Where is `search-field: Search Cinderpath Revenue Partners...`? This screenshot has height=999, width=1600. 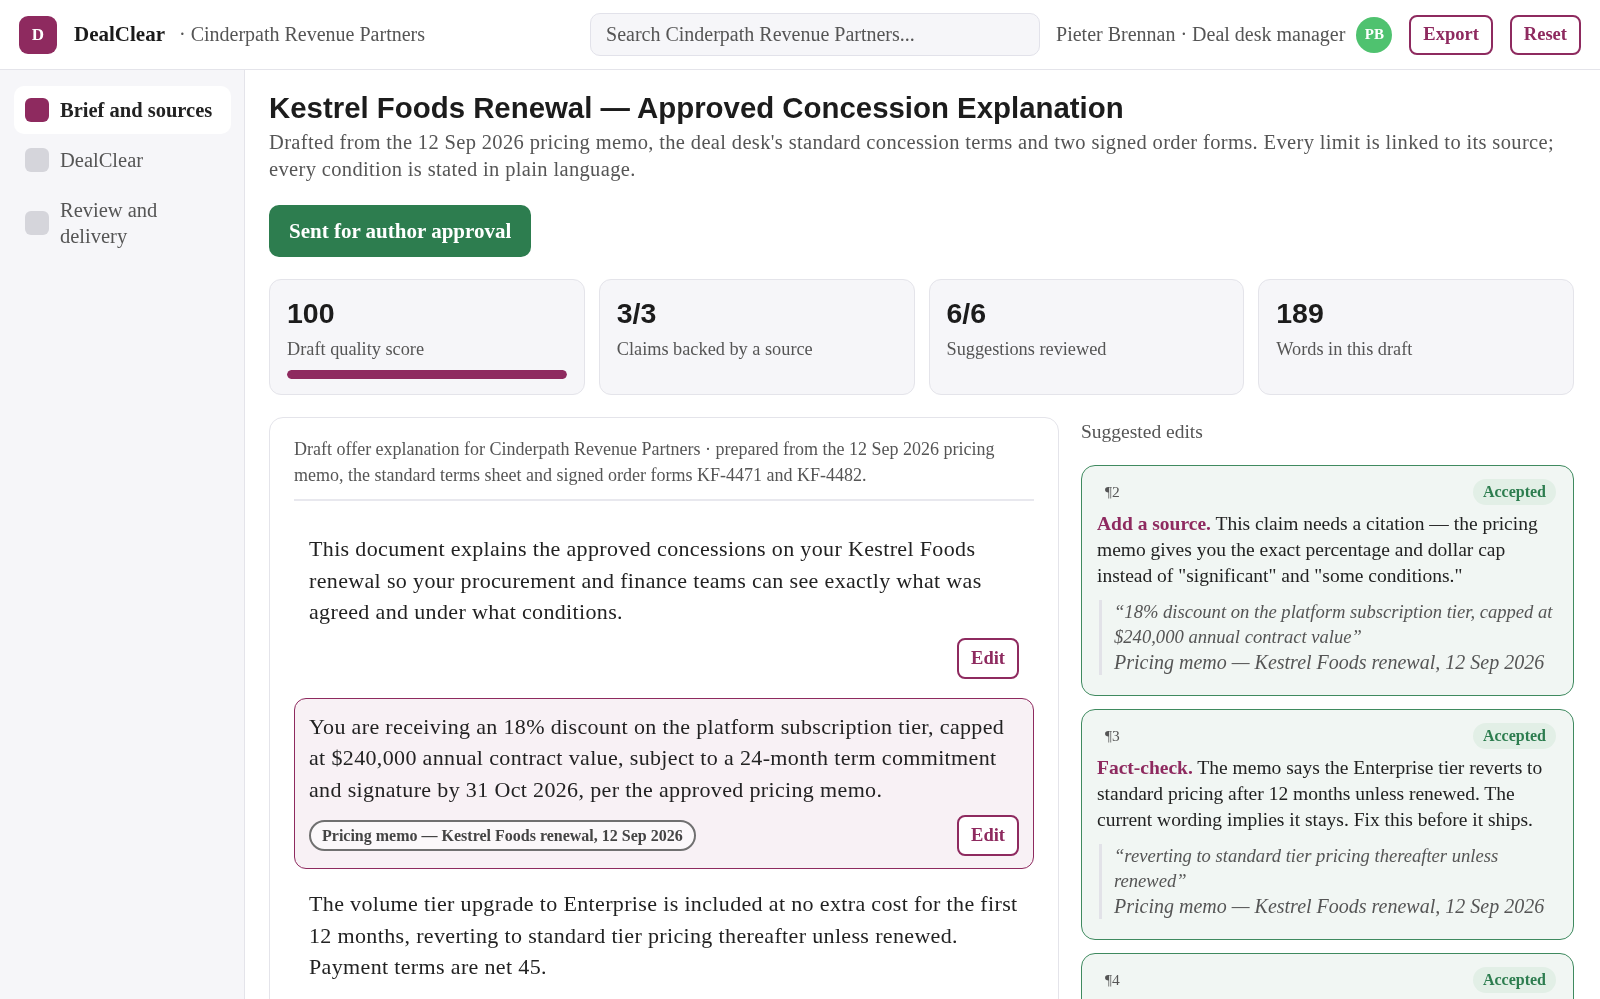 search-field: Search Cinderpath Revenue Partners... is located at coordinates (815, 34).